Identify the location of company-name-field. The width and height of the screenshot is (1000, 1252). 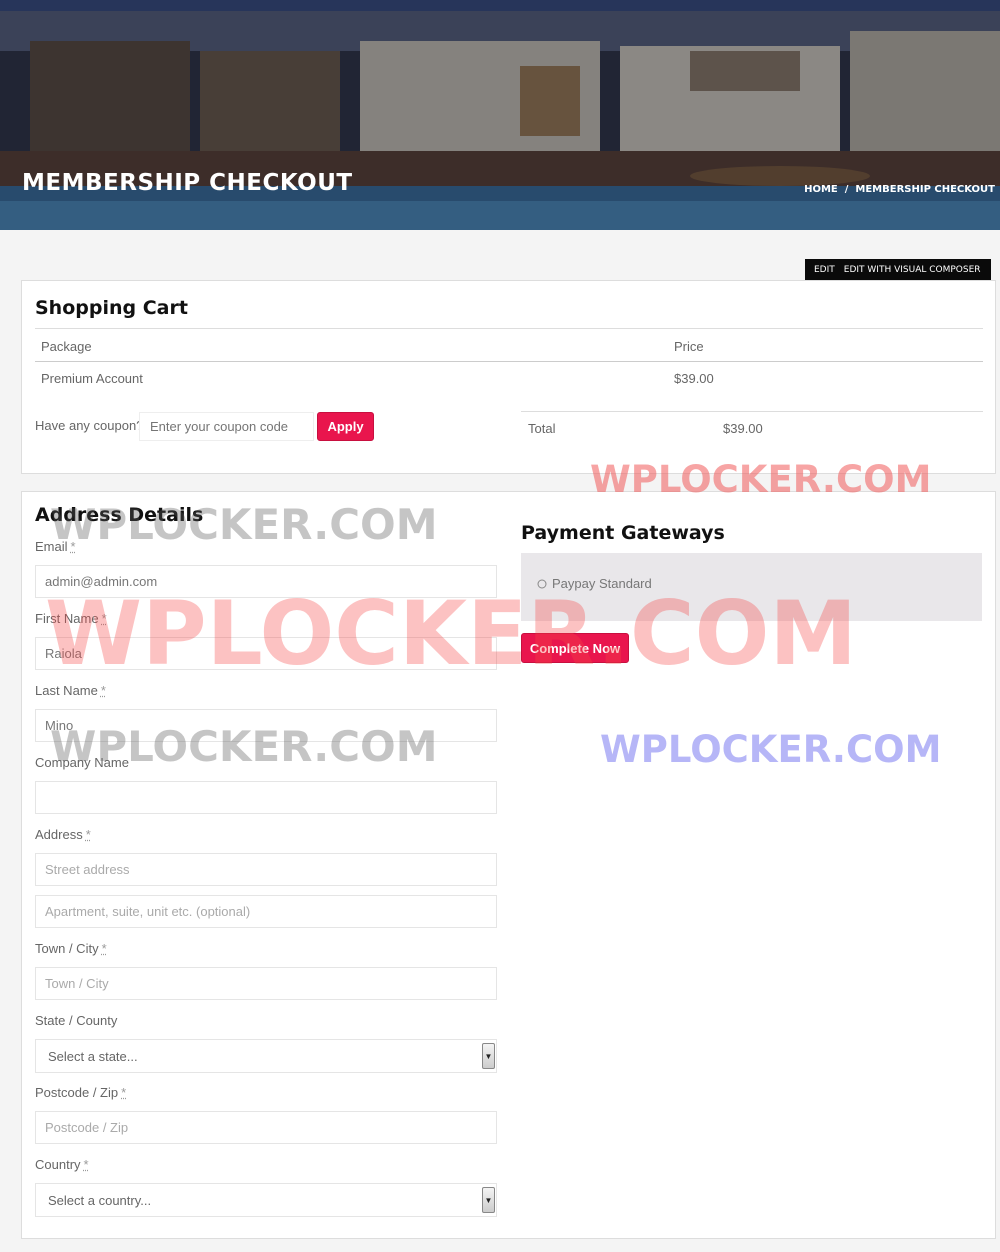
(266, 797).